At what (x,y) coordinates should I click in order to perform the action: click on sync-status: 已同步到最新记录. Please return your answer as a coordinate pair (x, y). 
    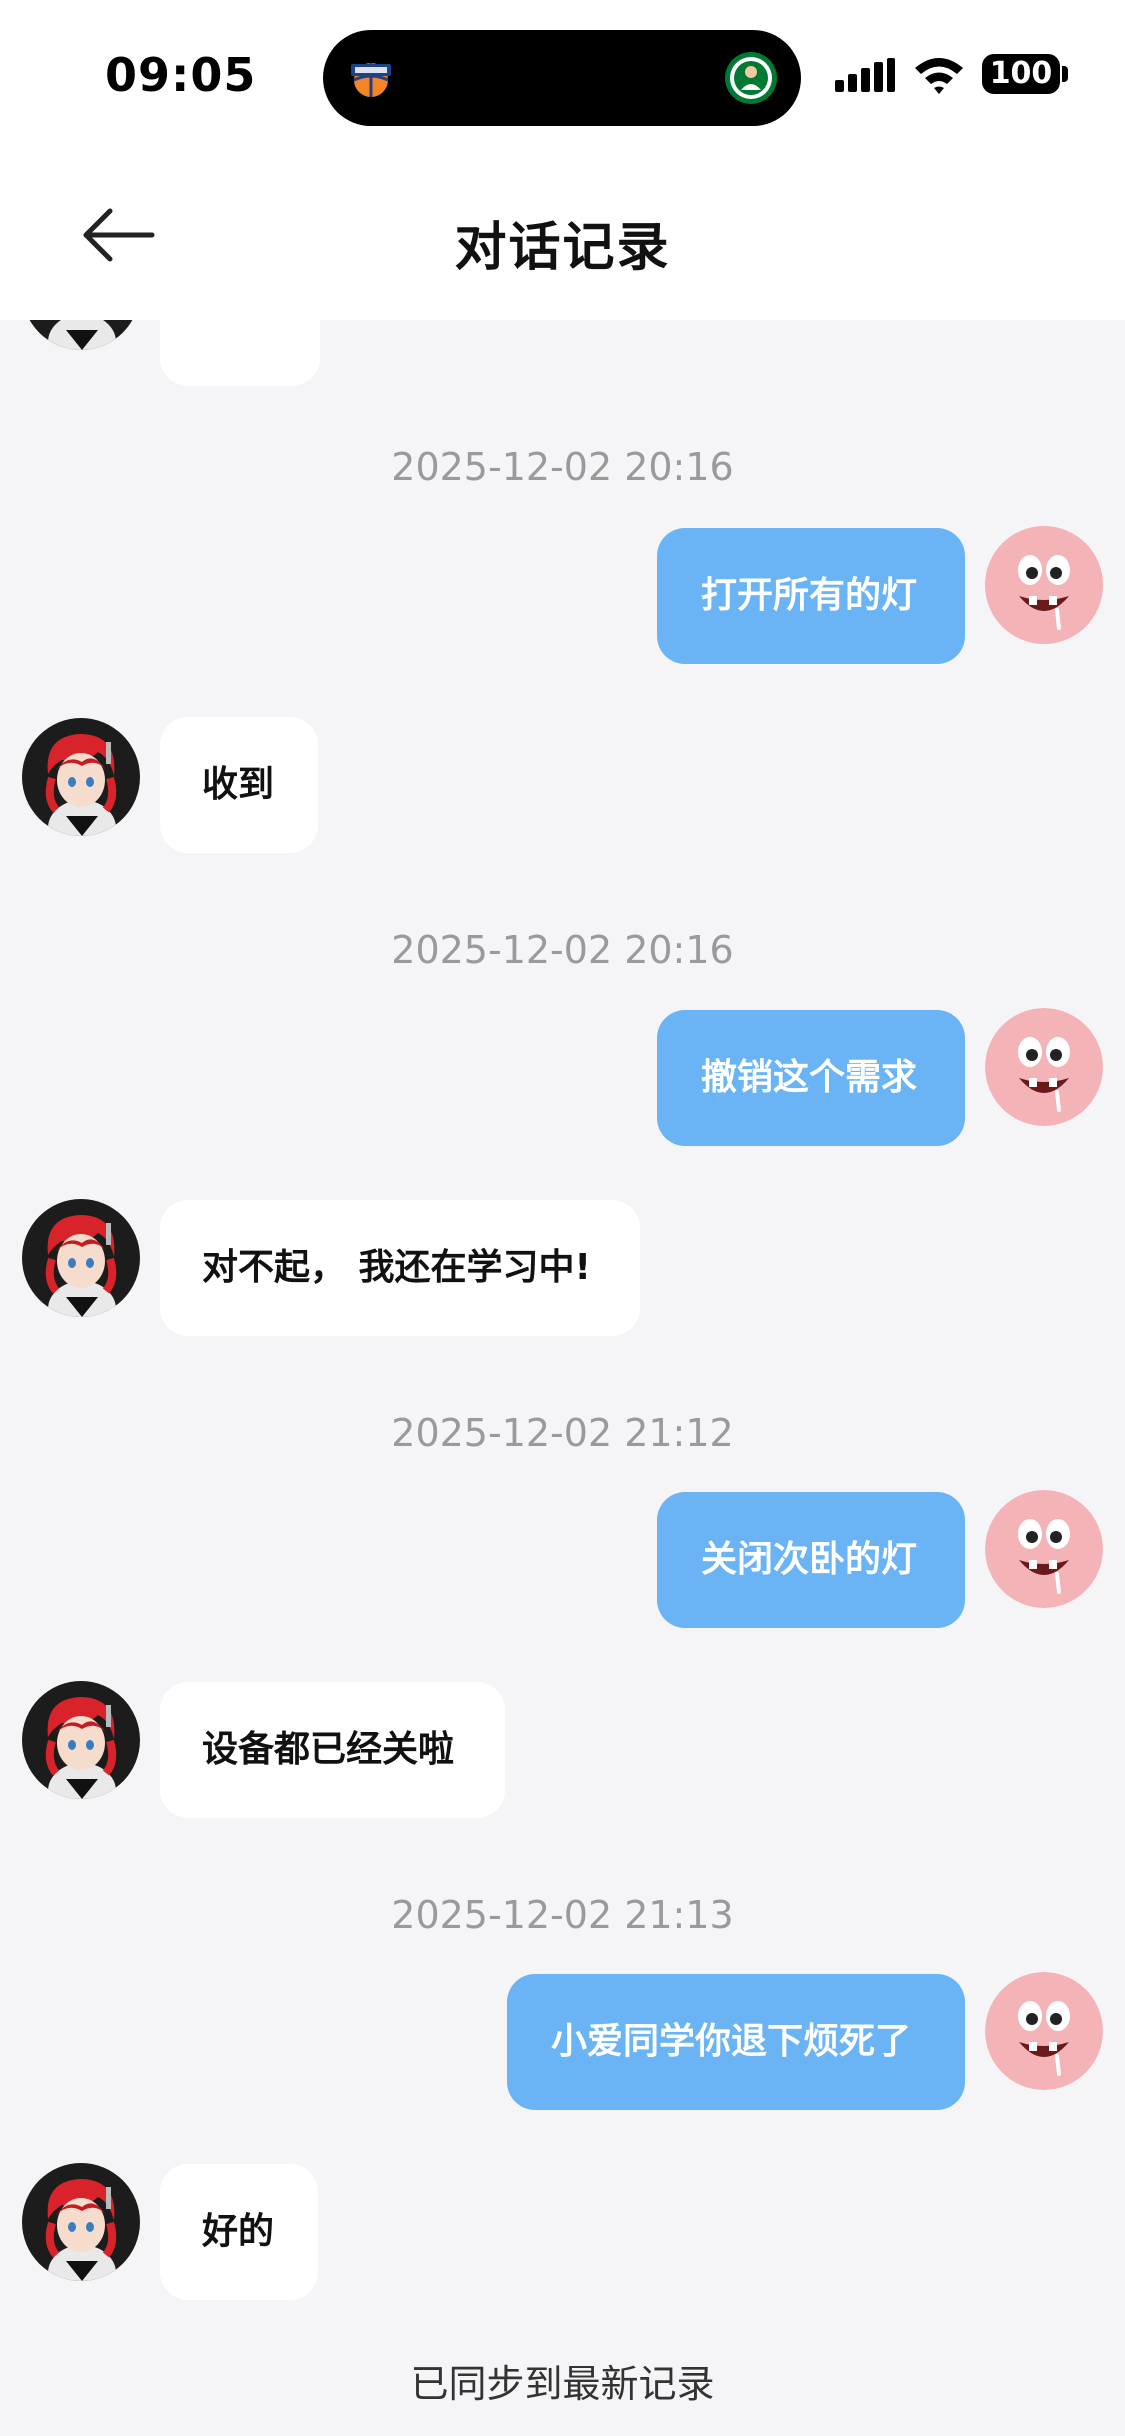
    Looking at the image, I should click on (562, 2384).